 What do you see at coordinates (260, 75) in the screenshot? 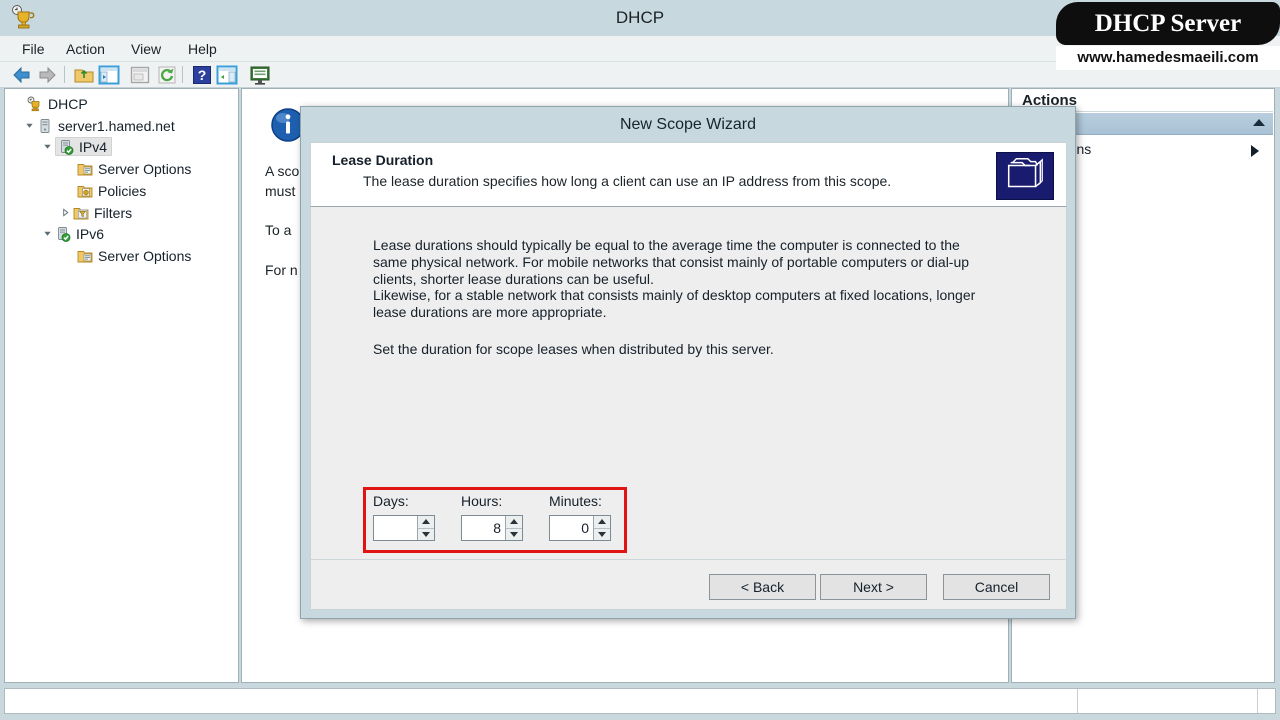
I see `export-list-icon` at bounding box center [260, 75].